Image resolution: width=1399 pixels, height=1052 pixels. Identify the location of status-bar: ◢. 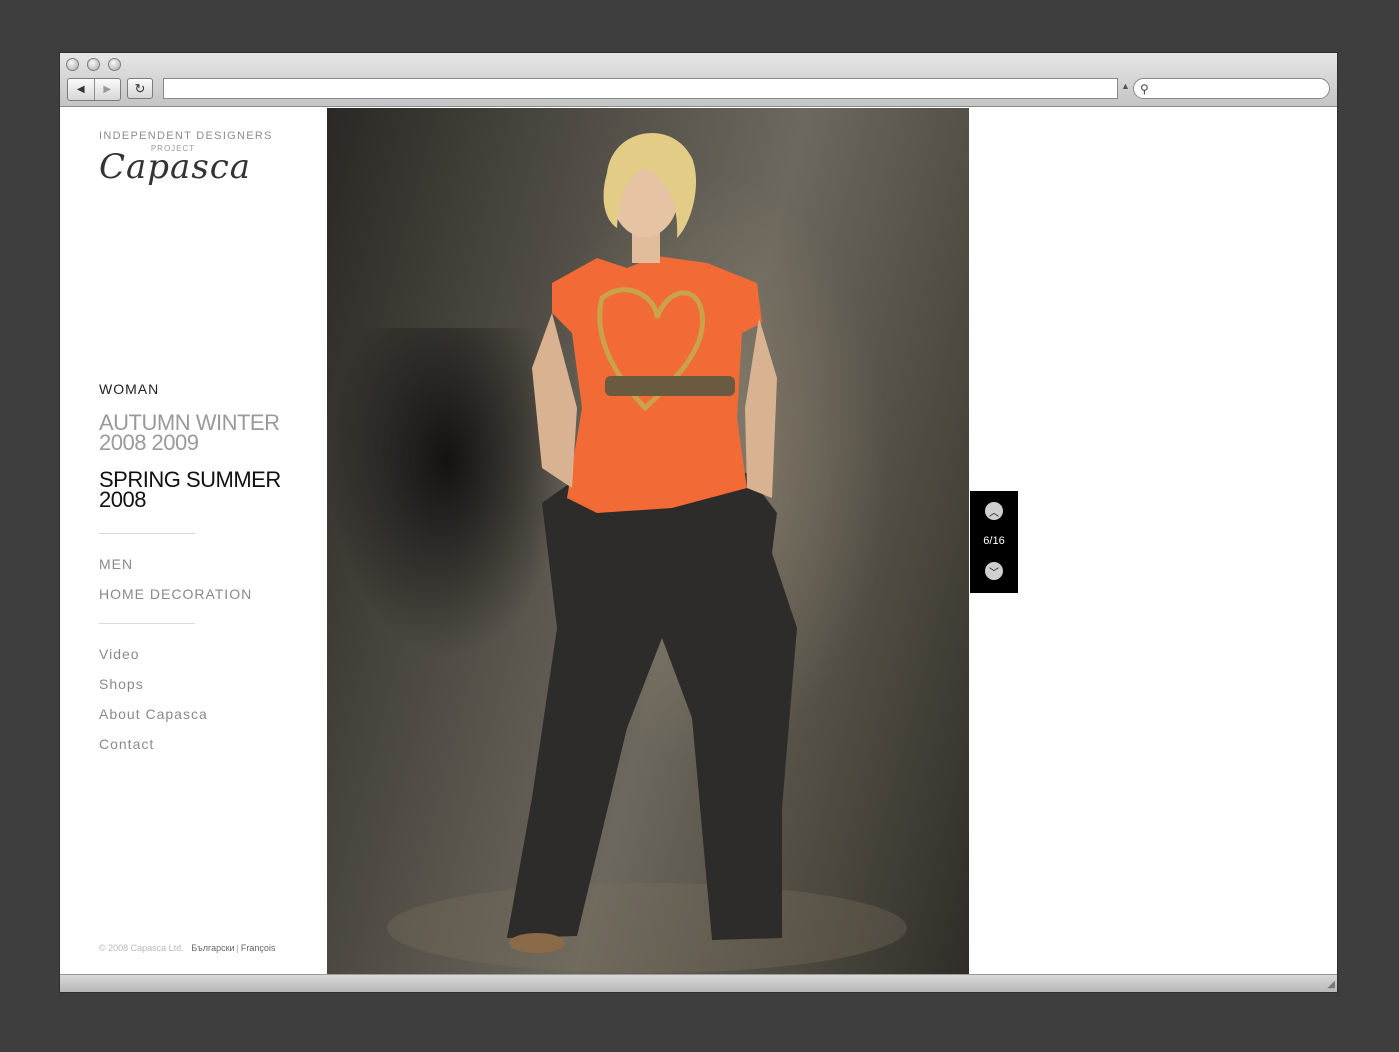
(698, 983).